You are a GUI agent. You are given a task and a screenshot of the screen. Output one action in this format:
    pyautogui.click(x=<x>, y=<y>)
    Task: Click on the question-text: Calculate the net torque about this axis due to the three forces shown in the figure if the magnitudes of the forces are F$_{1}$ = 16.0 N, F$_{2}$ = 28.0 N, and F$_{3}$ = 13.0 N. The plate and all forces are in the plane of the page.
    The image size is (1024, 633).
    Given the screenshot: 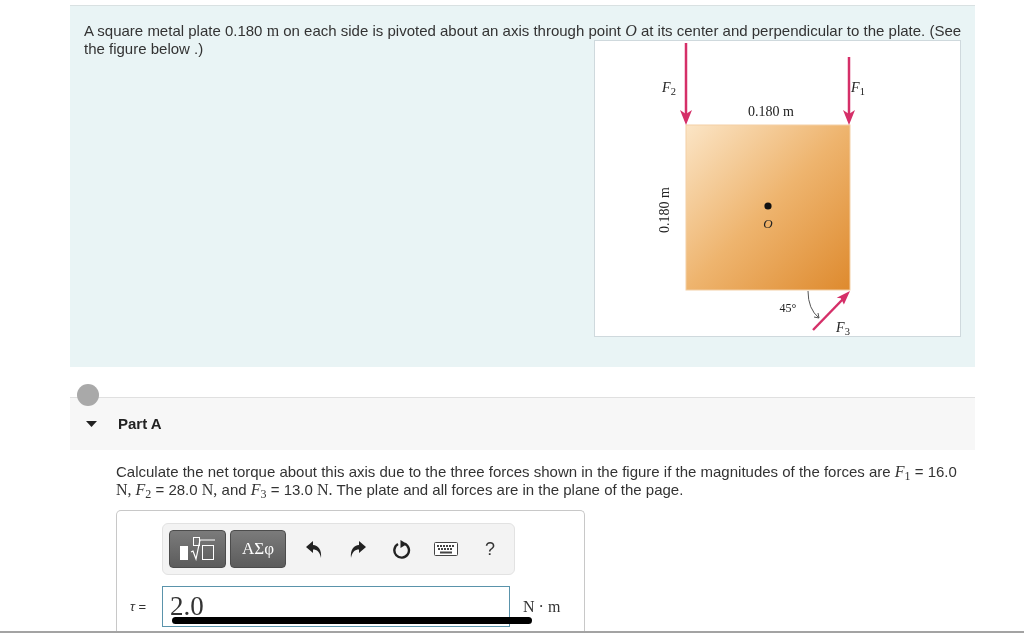 What is the action you would take?
    pyautogui.click(x=537, y=481)
    